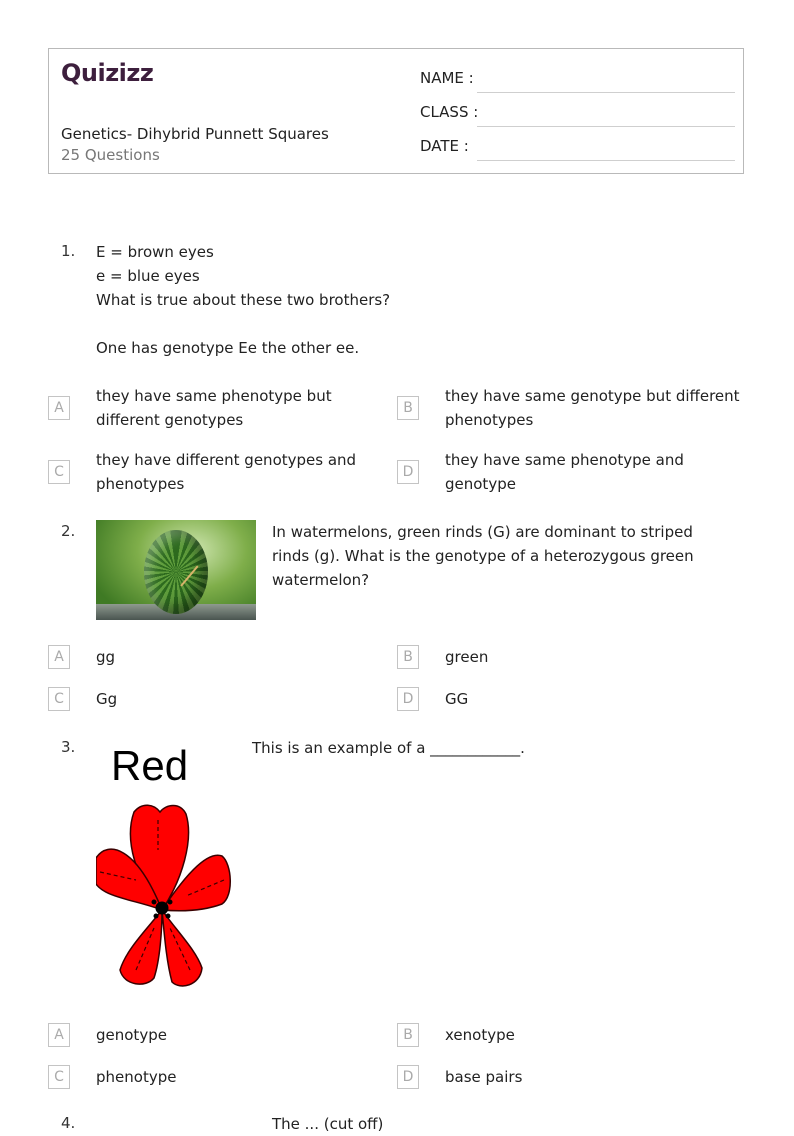  What do you see at coordinates (110, 155) in the screenshot?
I see `question-count: 25 Questions` at bounding box center [110, 155].